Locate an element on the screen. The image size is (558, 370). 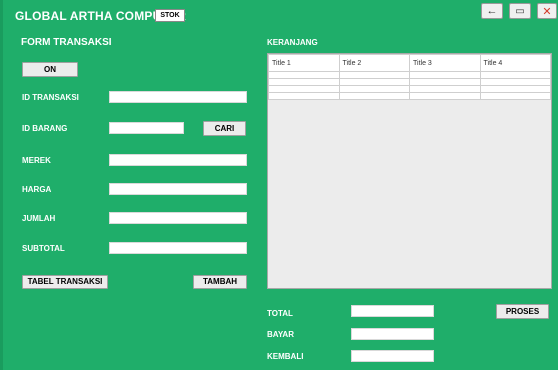
cart-column-header: Title 2 is located at coordinates (374, 63).